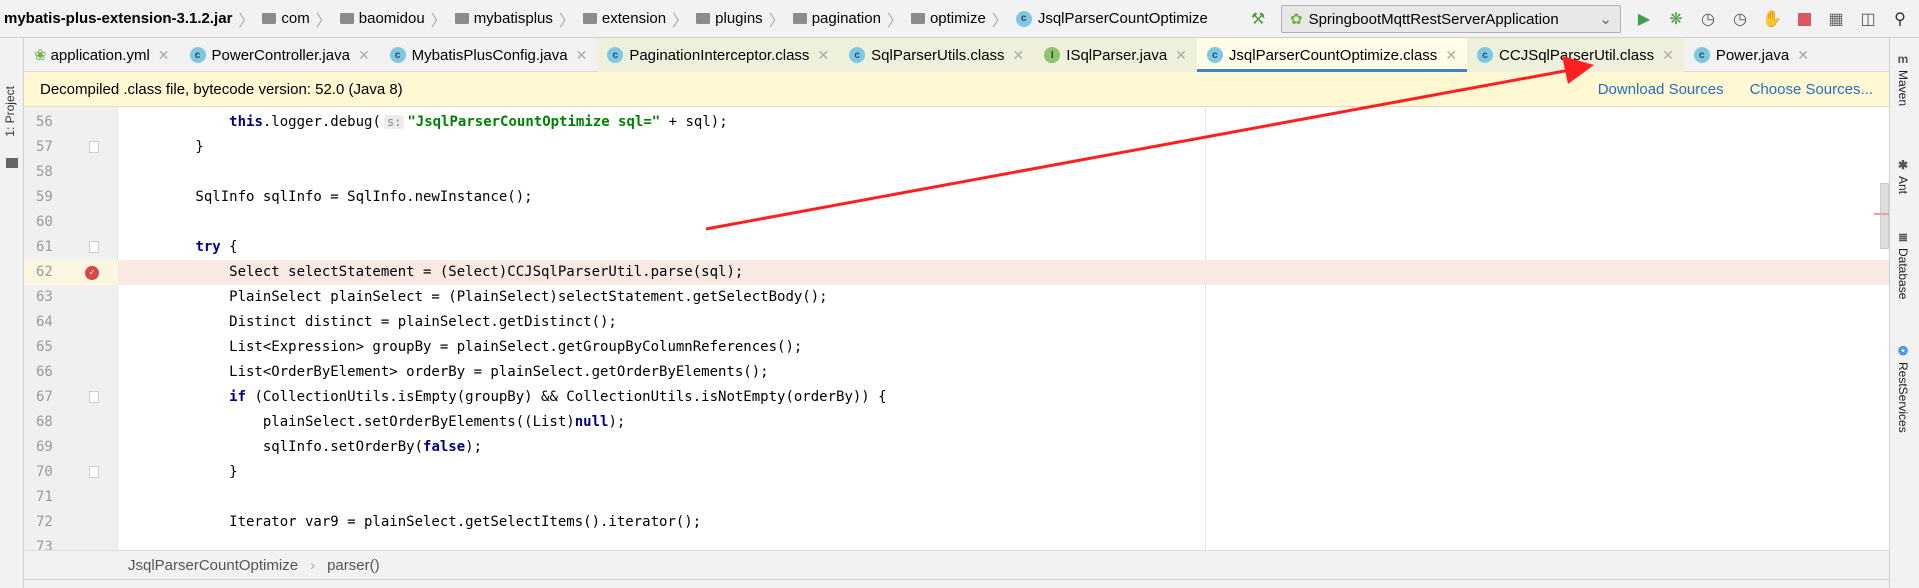 This screenshot has width=1919, height=588. Describe the element at coordinates (12, 163) in the screenshot. I see `project-folder-icon` at that location.